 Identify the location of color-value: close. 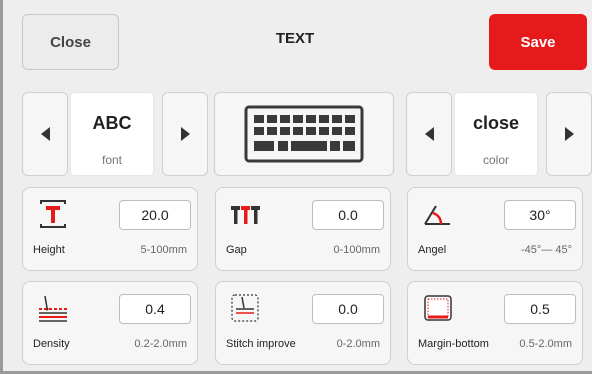
(496, 123).